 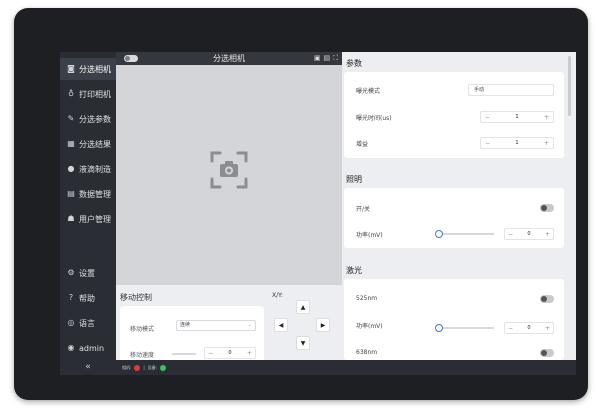 I want to click on exposure-time-value: 1, so click(x=517, y=117).